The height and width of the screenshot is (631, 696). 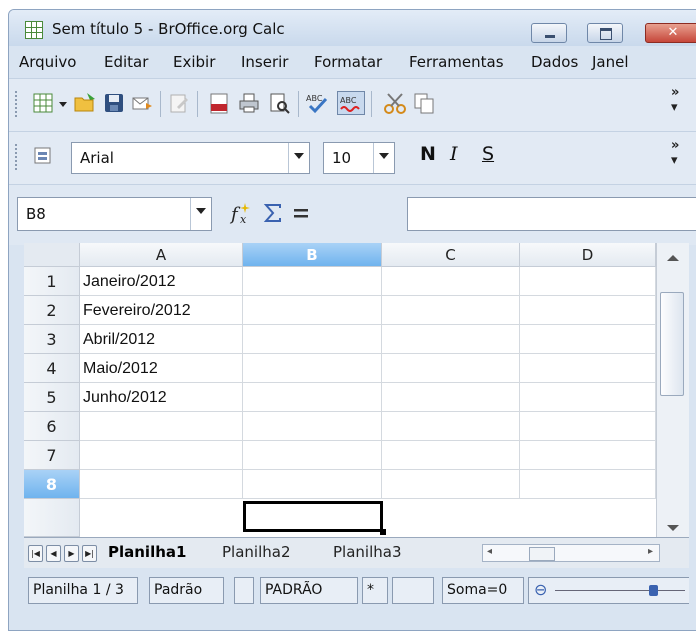 What do you see at coordinates (312, 310) in the screenshot?
I see `cell-b2` at bounding box center [312, 310].